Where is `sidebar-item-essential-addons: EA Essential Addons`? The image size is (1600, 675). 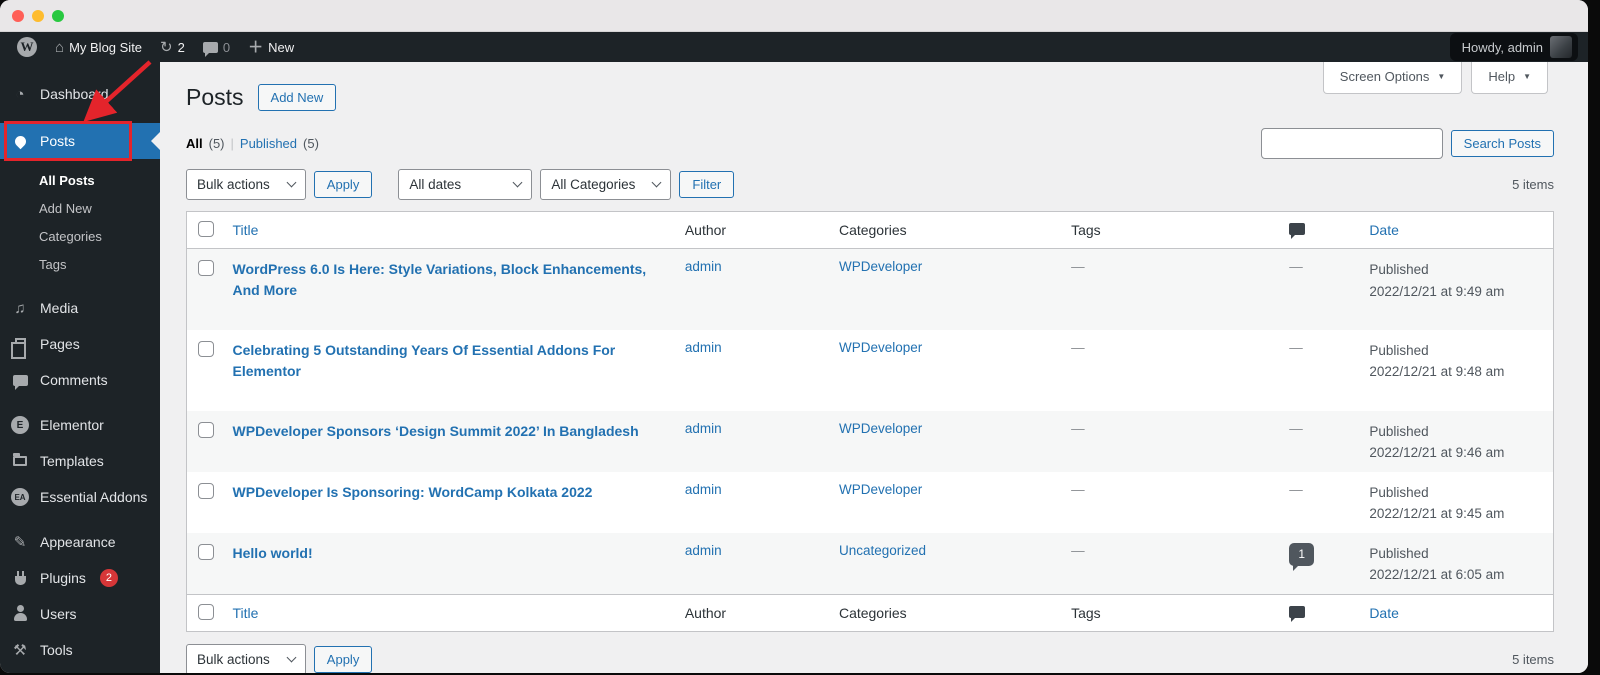
sidebar-item-essential-addons: EA Essential Addons is located at coordinates (80, 497).